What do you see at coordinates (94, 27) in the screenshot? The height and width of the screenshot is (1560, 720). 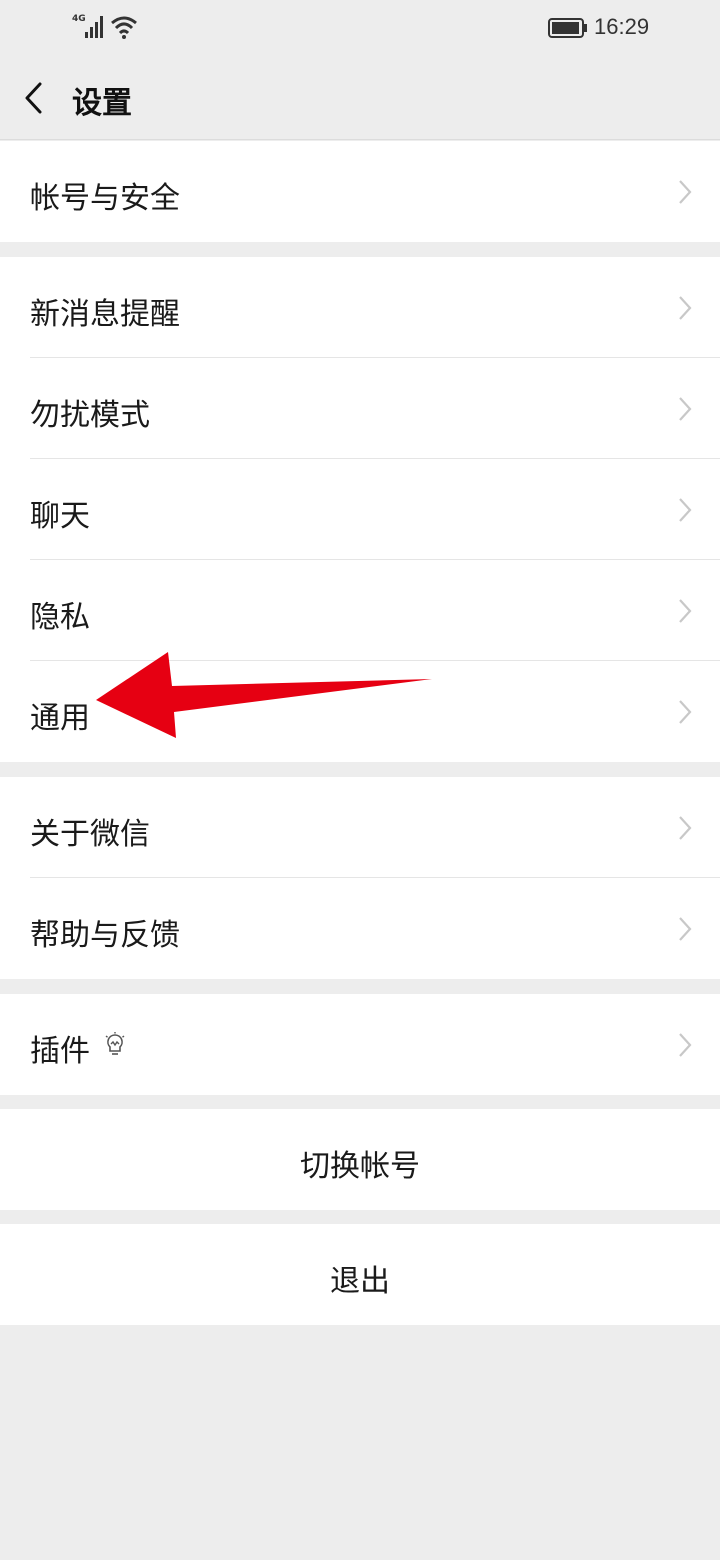 I see `signal-icon` at bounding box center [94, 27].